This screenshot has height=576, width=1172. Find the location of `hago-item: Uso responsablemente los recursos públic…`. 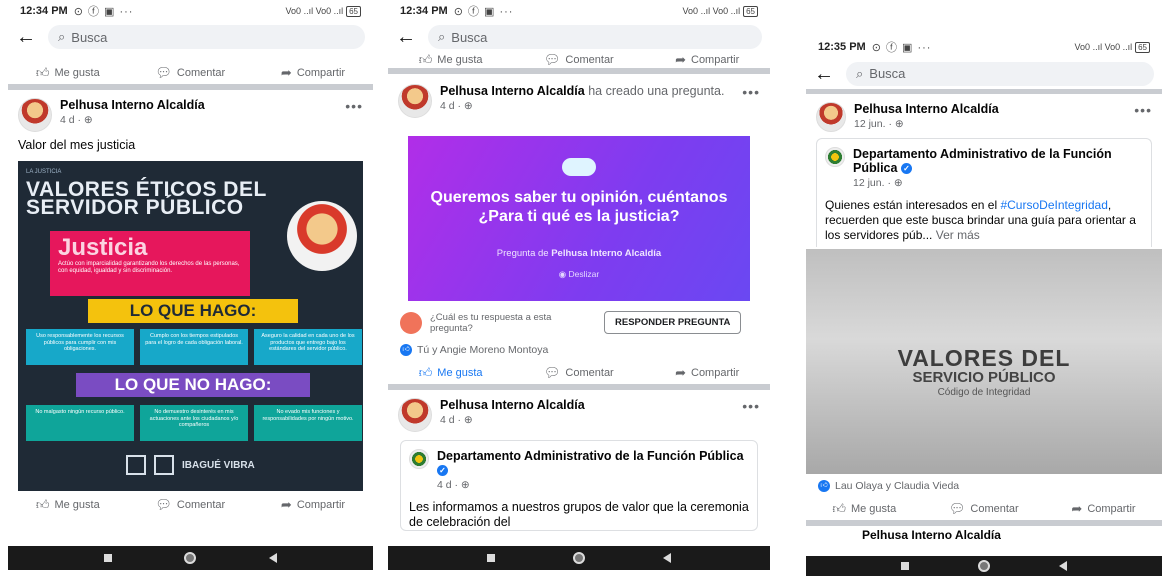

hago-item: Uso responsablemente los recursos públic… is located at coordinates (80, 347).